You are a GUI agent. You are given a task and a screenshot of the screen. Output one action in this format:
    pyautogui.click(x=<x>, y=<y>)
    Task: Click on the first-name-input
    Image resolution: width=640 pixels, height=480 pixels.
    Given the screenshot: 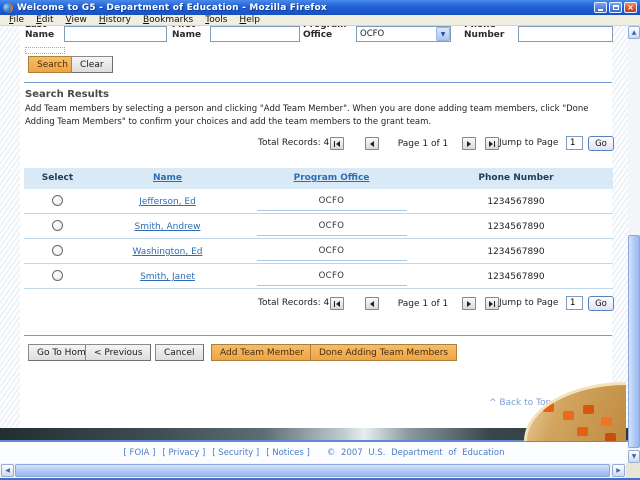 What is the action you would take?
    pyautogui.click(x=255, y=34)
    